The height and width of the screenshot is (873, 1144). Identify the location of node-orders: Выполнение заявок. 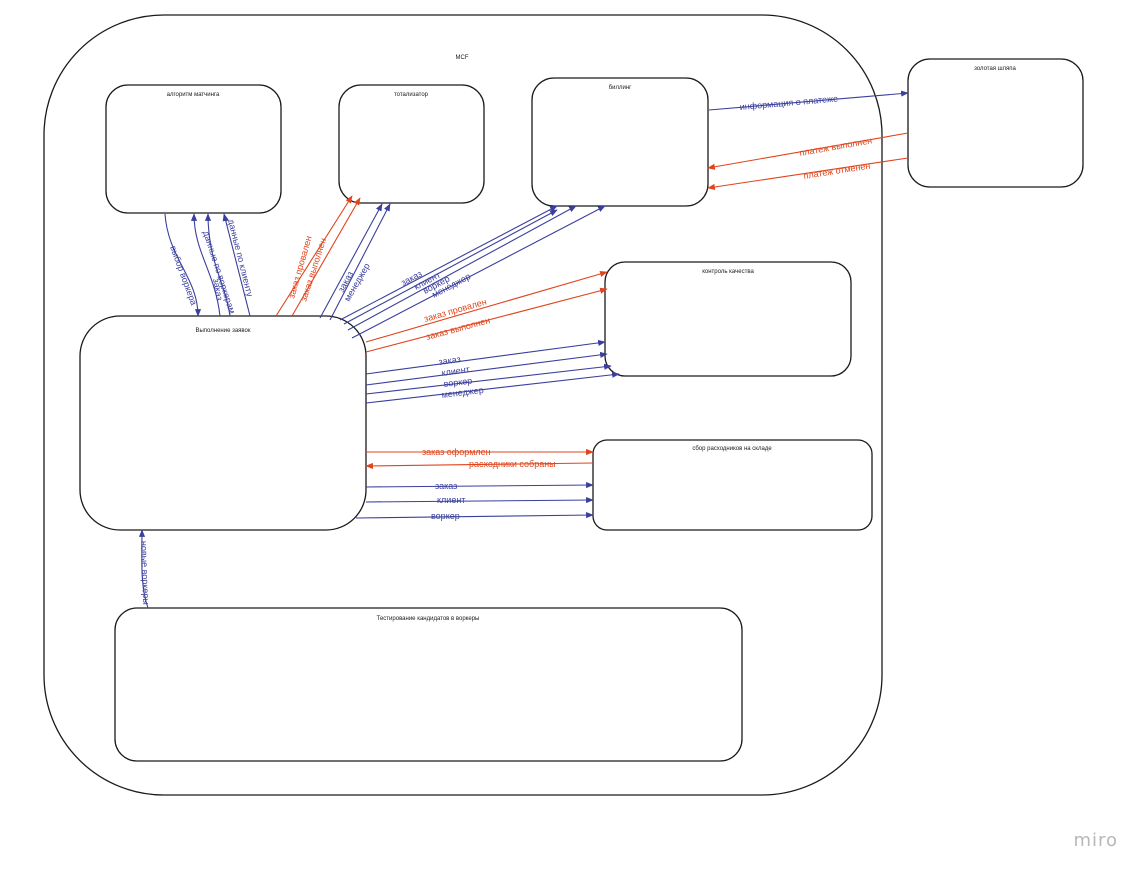
(223, 423).